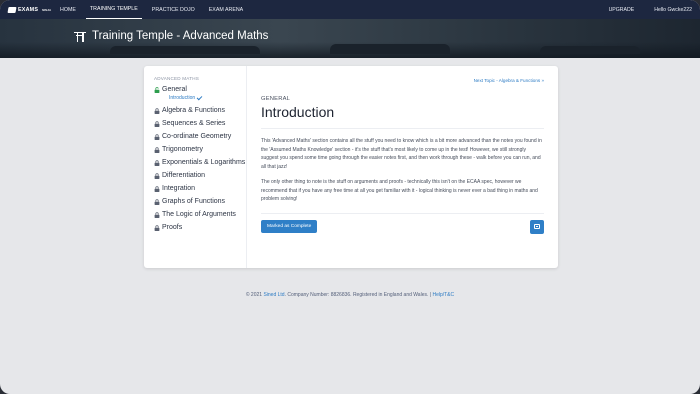 The height and width of the screenshot is (394, 700). Describe the element at coordinates (12, 9) in the screenshot. I see `graduation-cap-icon` at that location.